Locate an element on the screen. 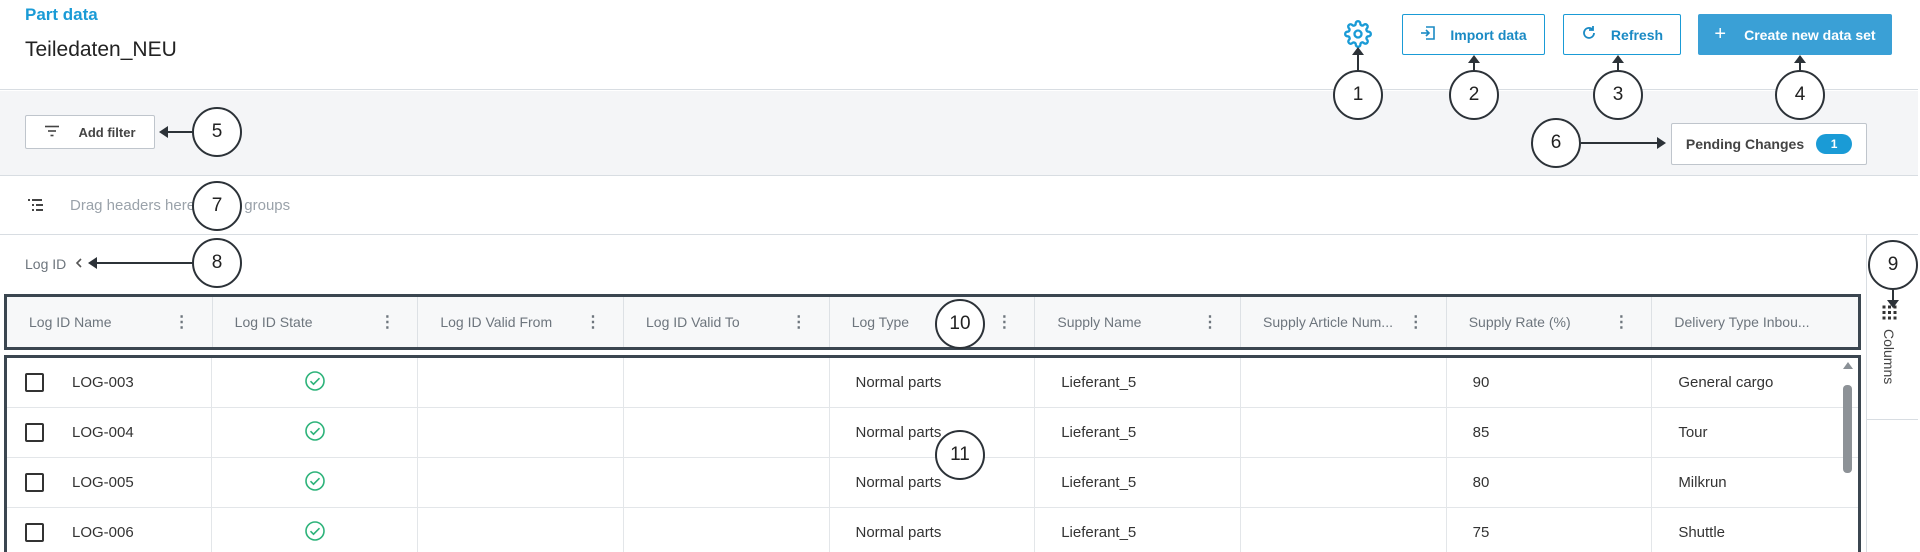 The height and width of the screenshot is (552, 1920). callout-5-arrow is located at coordinates (180, 132).